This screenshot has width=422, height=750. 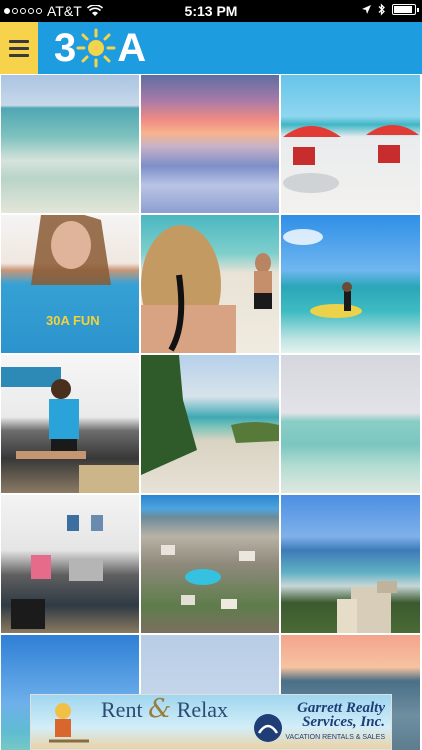 What do you see at coordinates (322, 273) in the screenshot?
I see `paddleboard-shapes` at bounding box center [322, 273].